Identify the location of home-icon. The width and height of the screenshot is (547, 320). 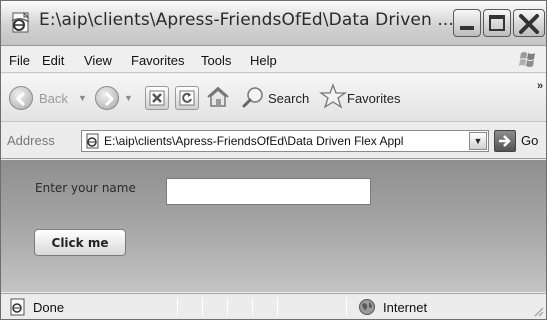
(218, 97).